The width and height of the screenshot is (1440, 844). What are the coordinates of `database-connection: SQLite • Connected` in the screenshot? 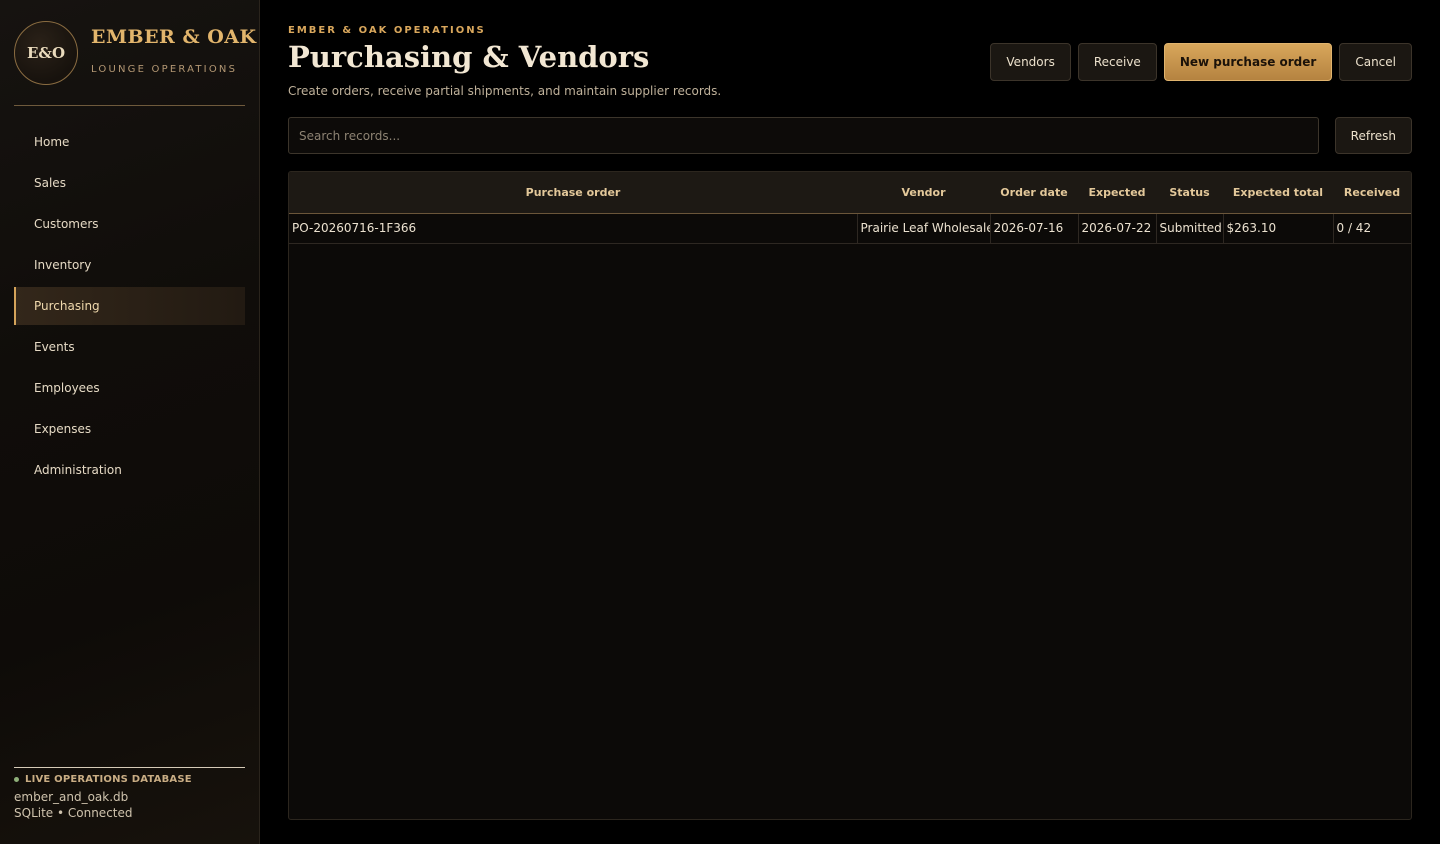 It's located at (73, 813).